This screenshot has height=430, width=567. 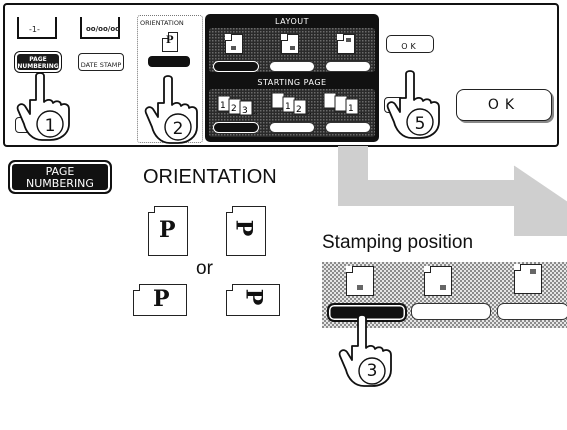 What do you see at coordinates (292, 82) in the screenshot?
I see `starting-page-title: STARTING PAGE` at bounding box center [292, 82].